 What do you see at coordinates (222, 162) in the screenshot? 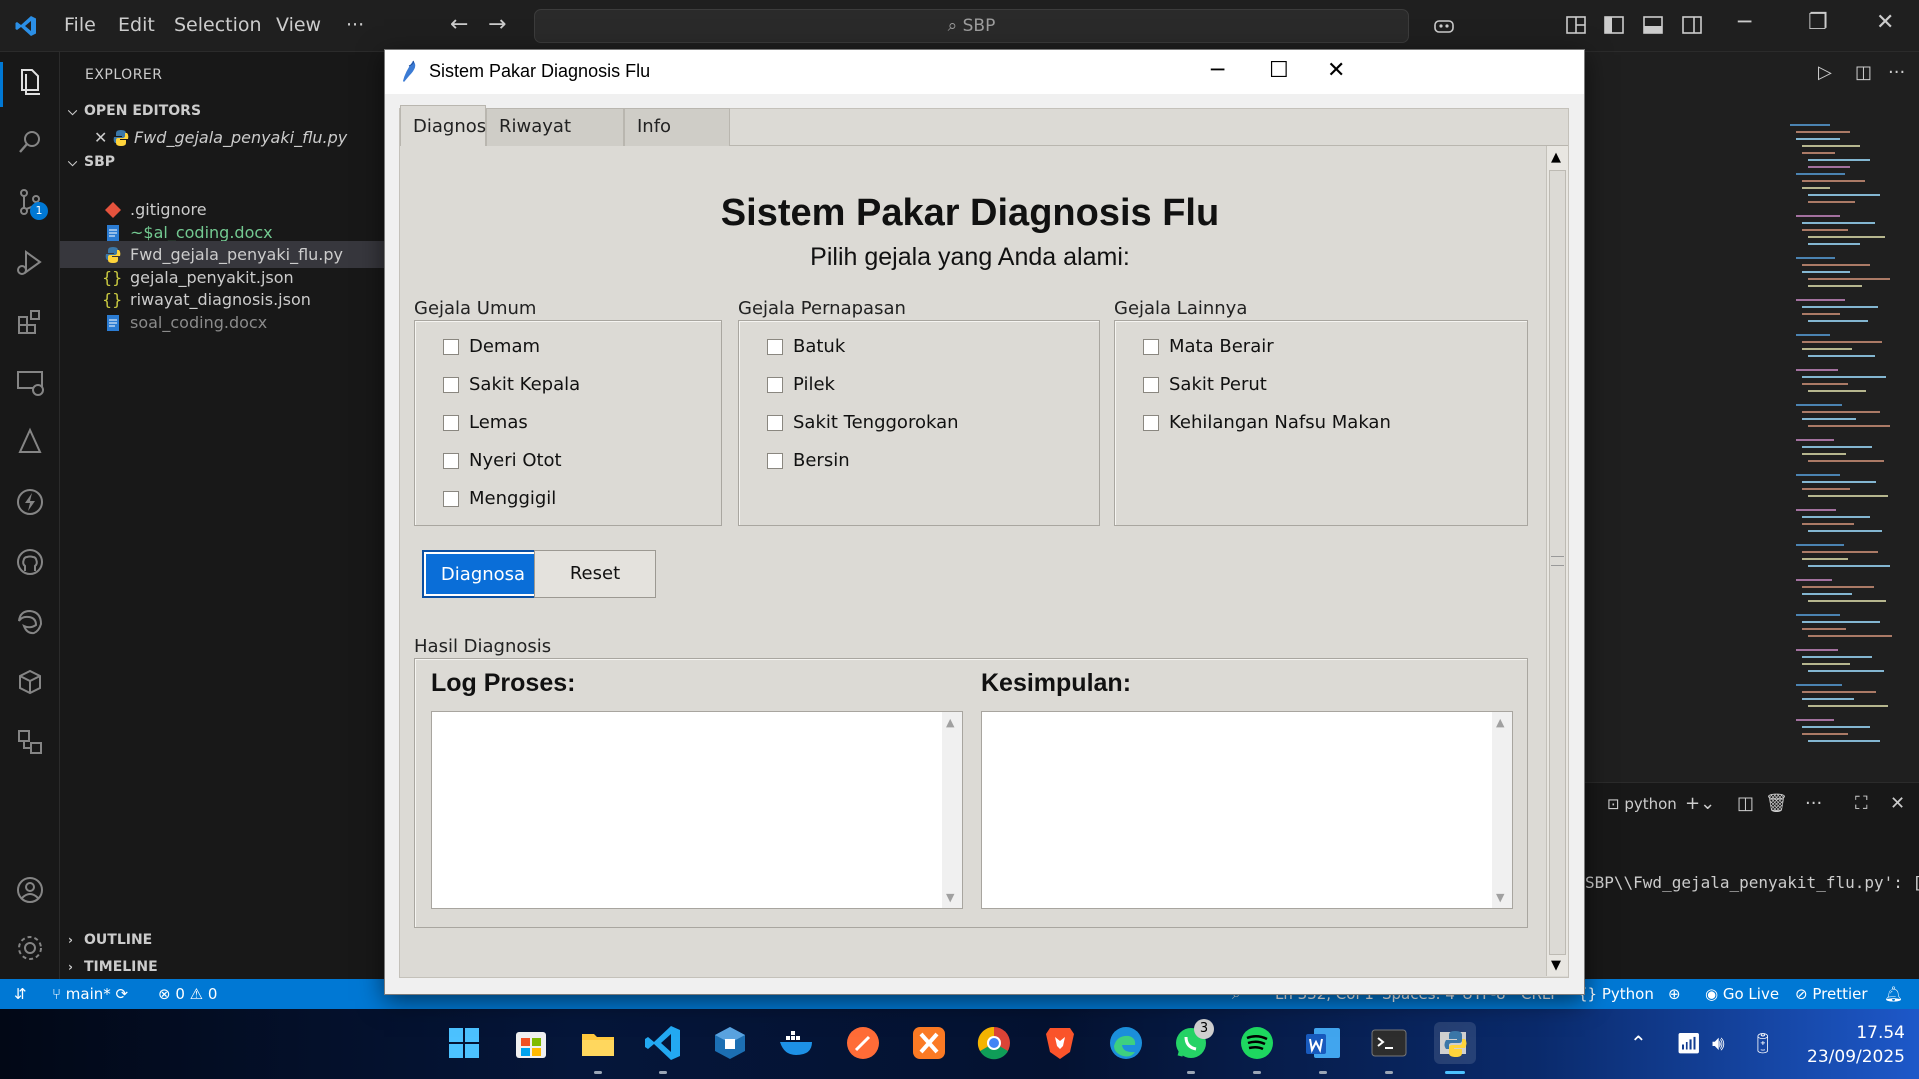
I see `workspace-section: ⌵ SBP` at bounding box center [222, 162].